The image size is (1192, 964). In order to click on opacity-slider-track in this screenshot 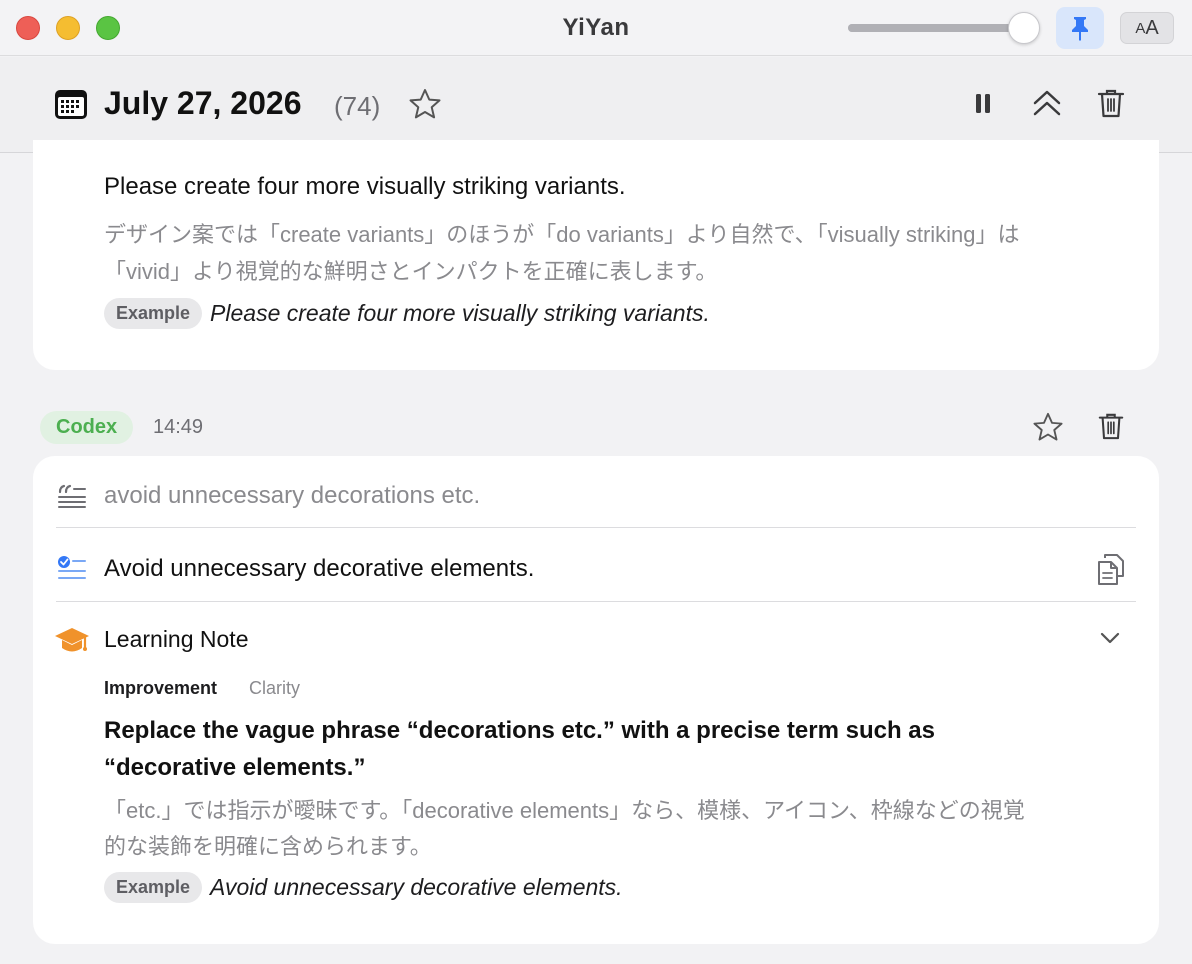, I will do `click(938, 28)`.